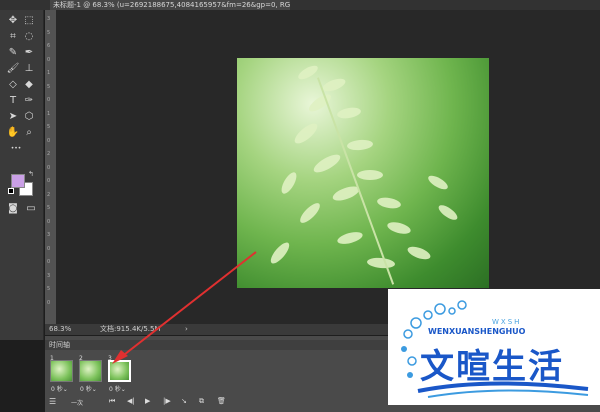 The width and height of the screenshot is (600, 412). I want to click on tools-panel: ✥ ⬚ ⌗ ◌ ✎ ✒ 🖌 ⊥ ◇ ◆ T ✑ ➤ ⬡ ✋ ⌕ ••• ↰ ◙ ▭, so click(22, 175).